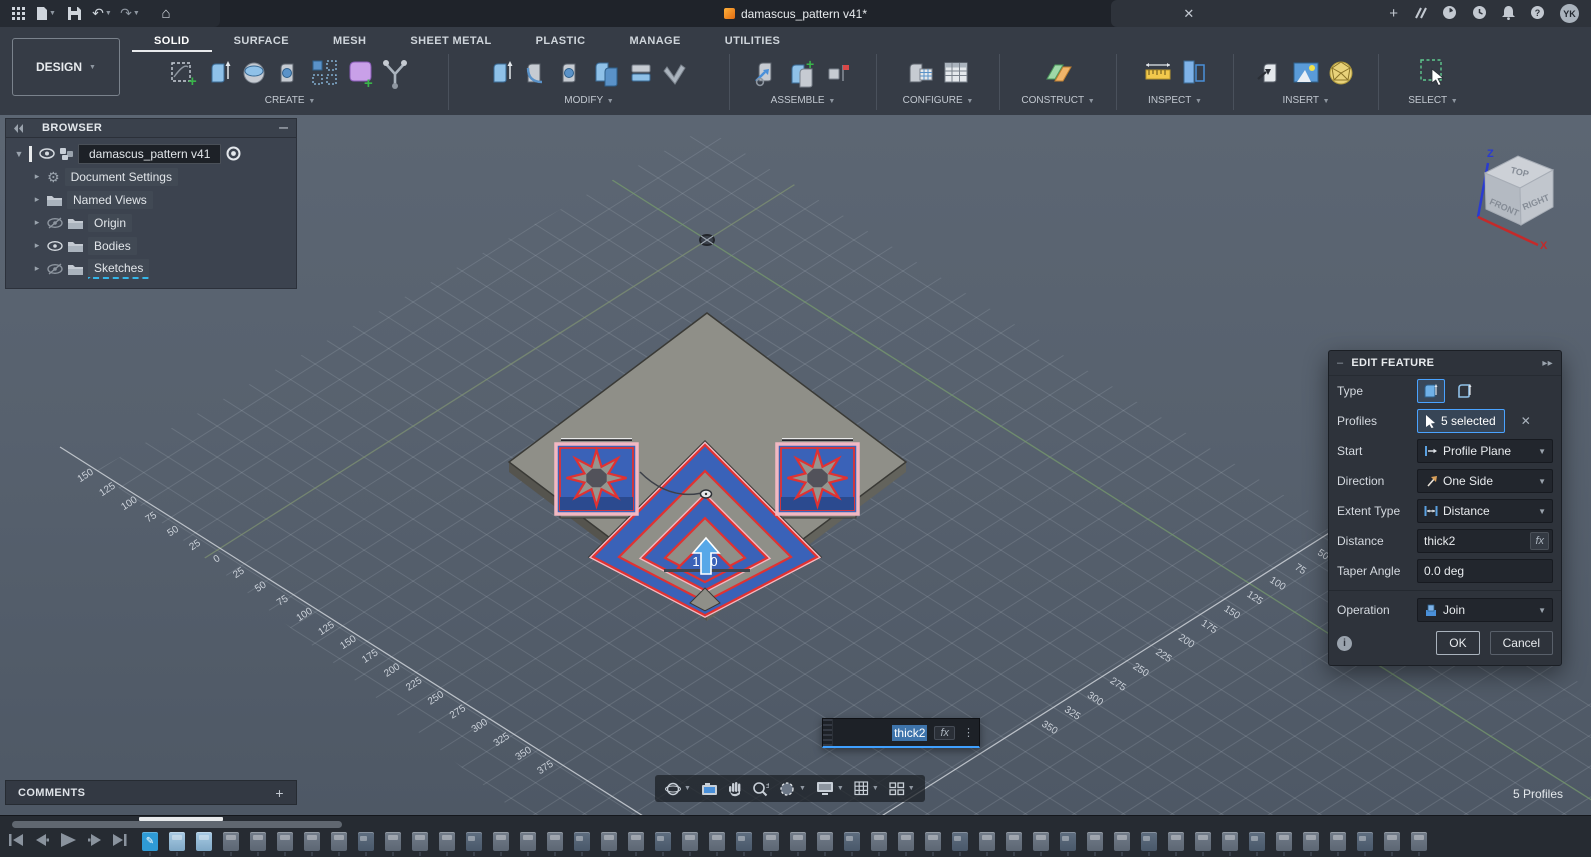  Describe the element at coordinates (220, 73) in the screenshot. I see `extrude-button` at that location.